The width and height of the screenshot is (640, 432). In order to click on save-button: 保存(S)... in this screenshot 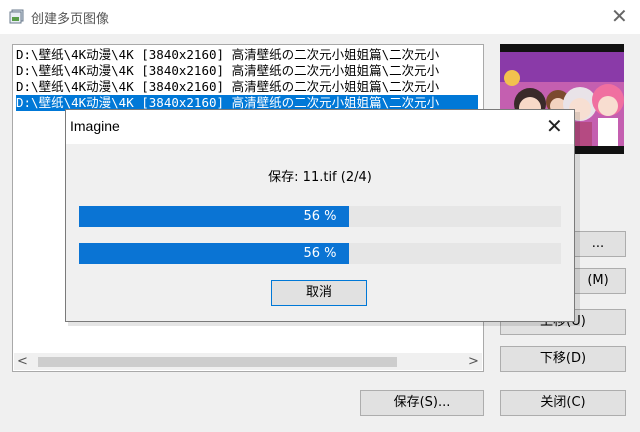, I will do `click(422, 403)`.